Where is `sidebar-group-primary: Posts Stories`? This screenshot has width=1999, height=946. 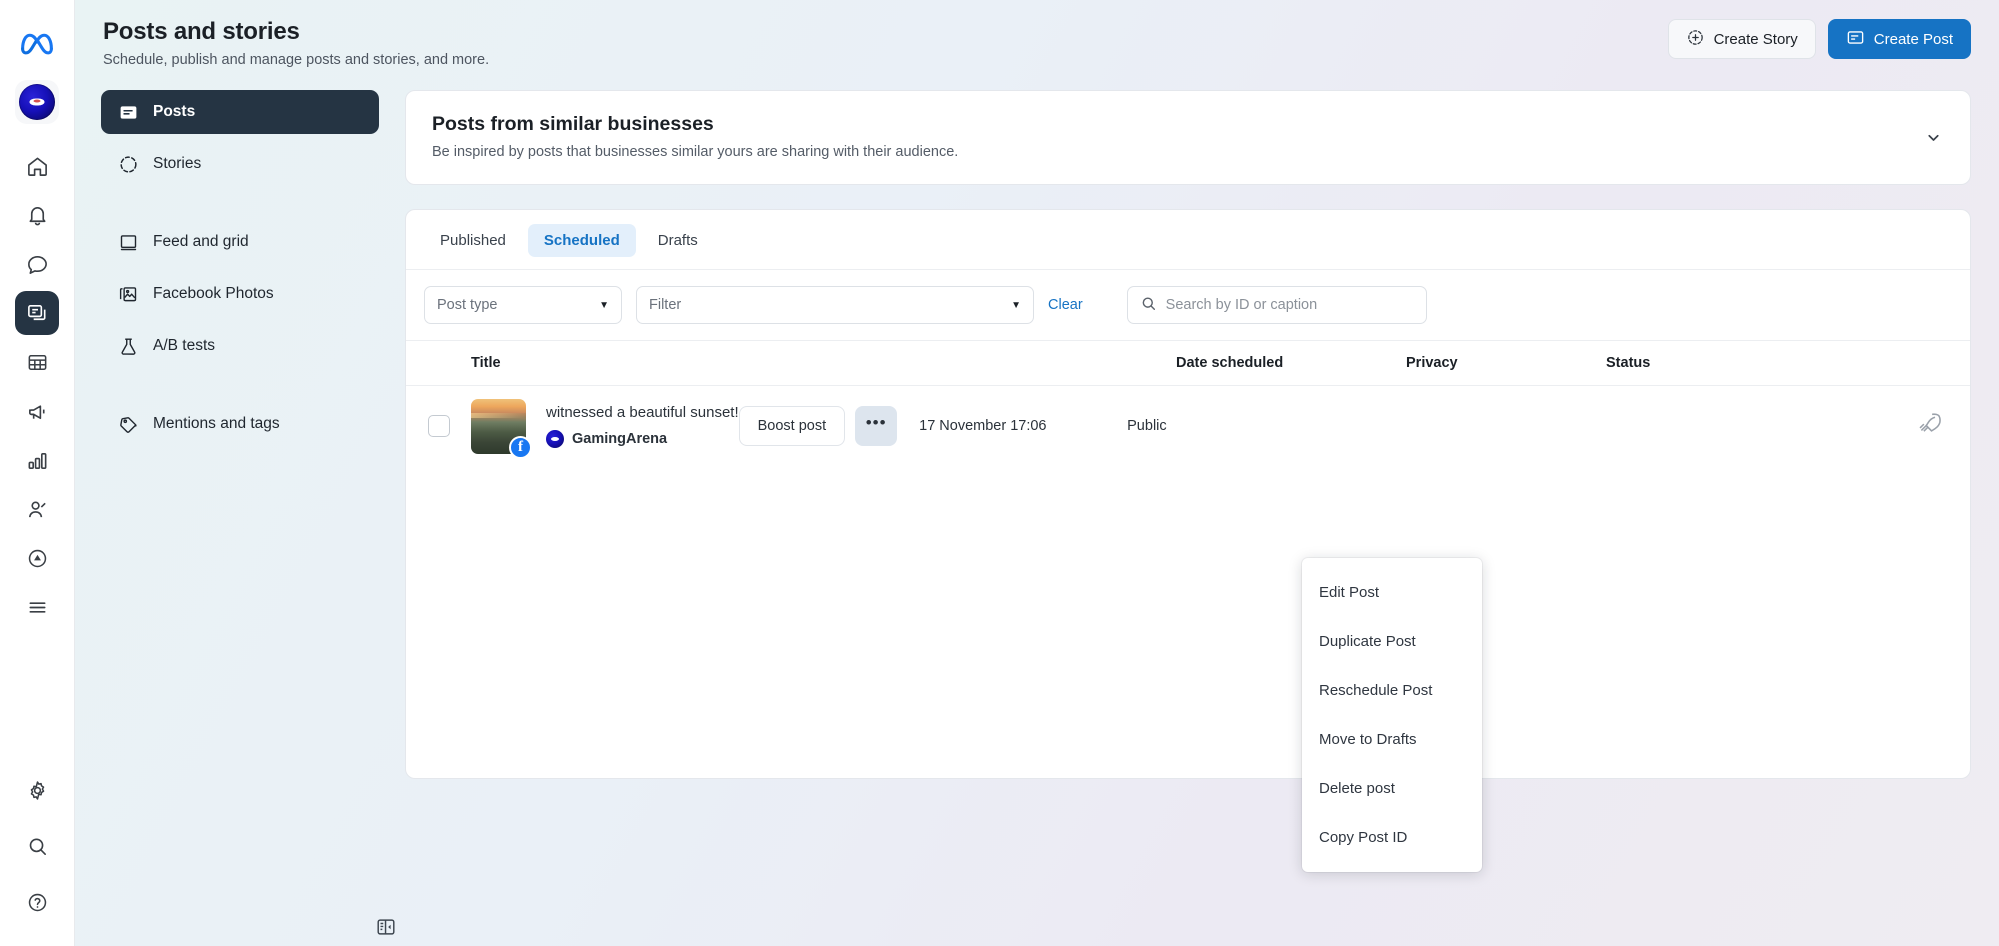 sidebar-group-primary: Posts Stories is located at coordinates (253, 142).